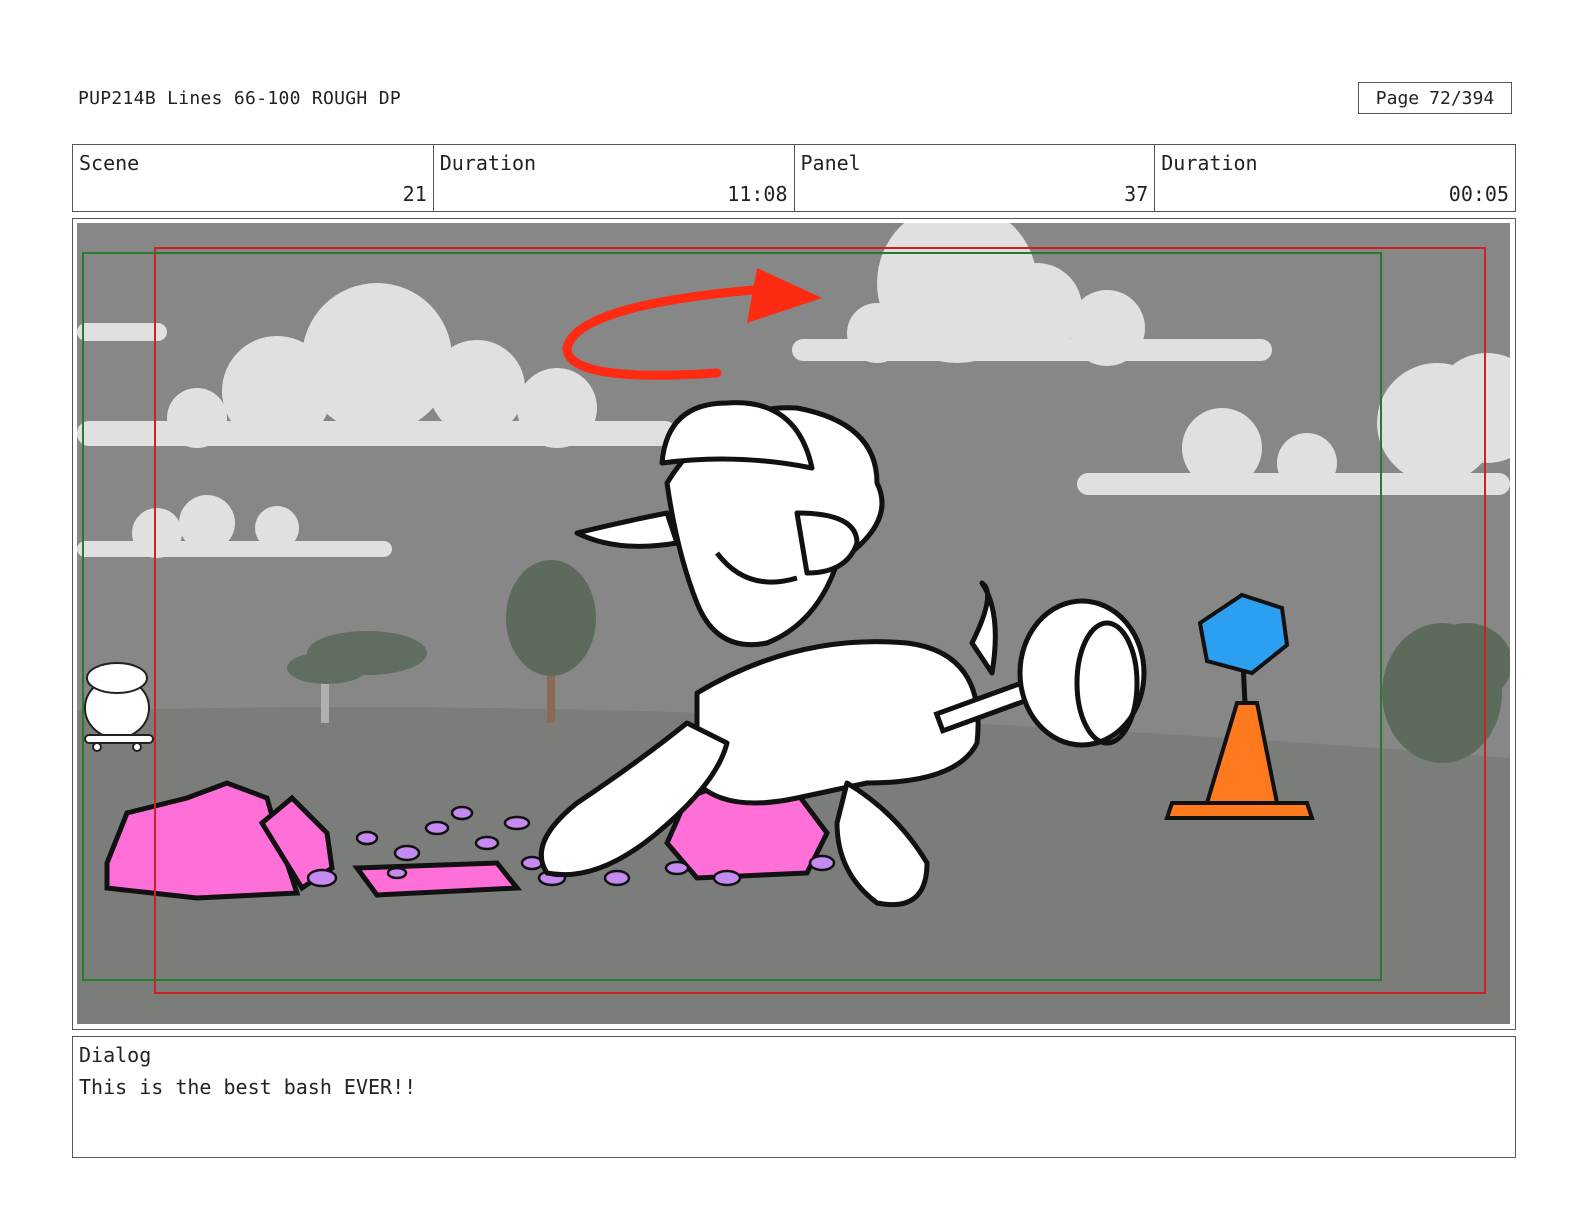 Image resolution: width=1582 pixels, height=1225 pixels. I want to click on small-character, so click(119, 707).